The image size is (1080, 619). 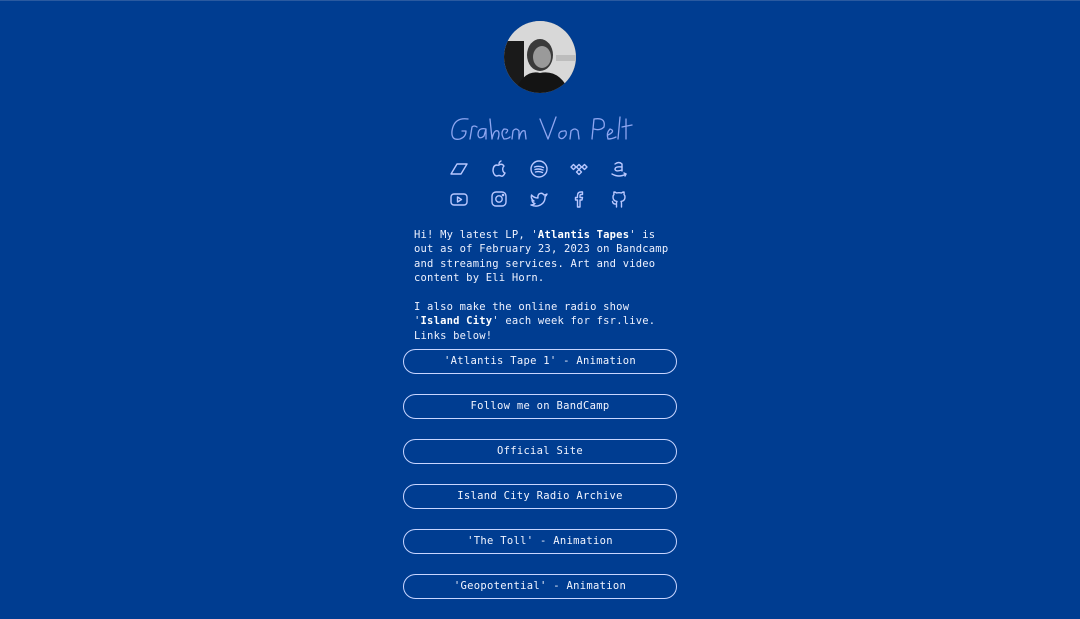 I want to click on avatar, so click(x=540, y=57).